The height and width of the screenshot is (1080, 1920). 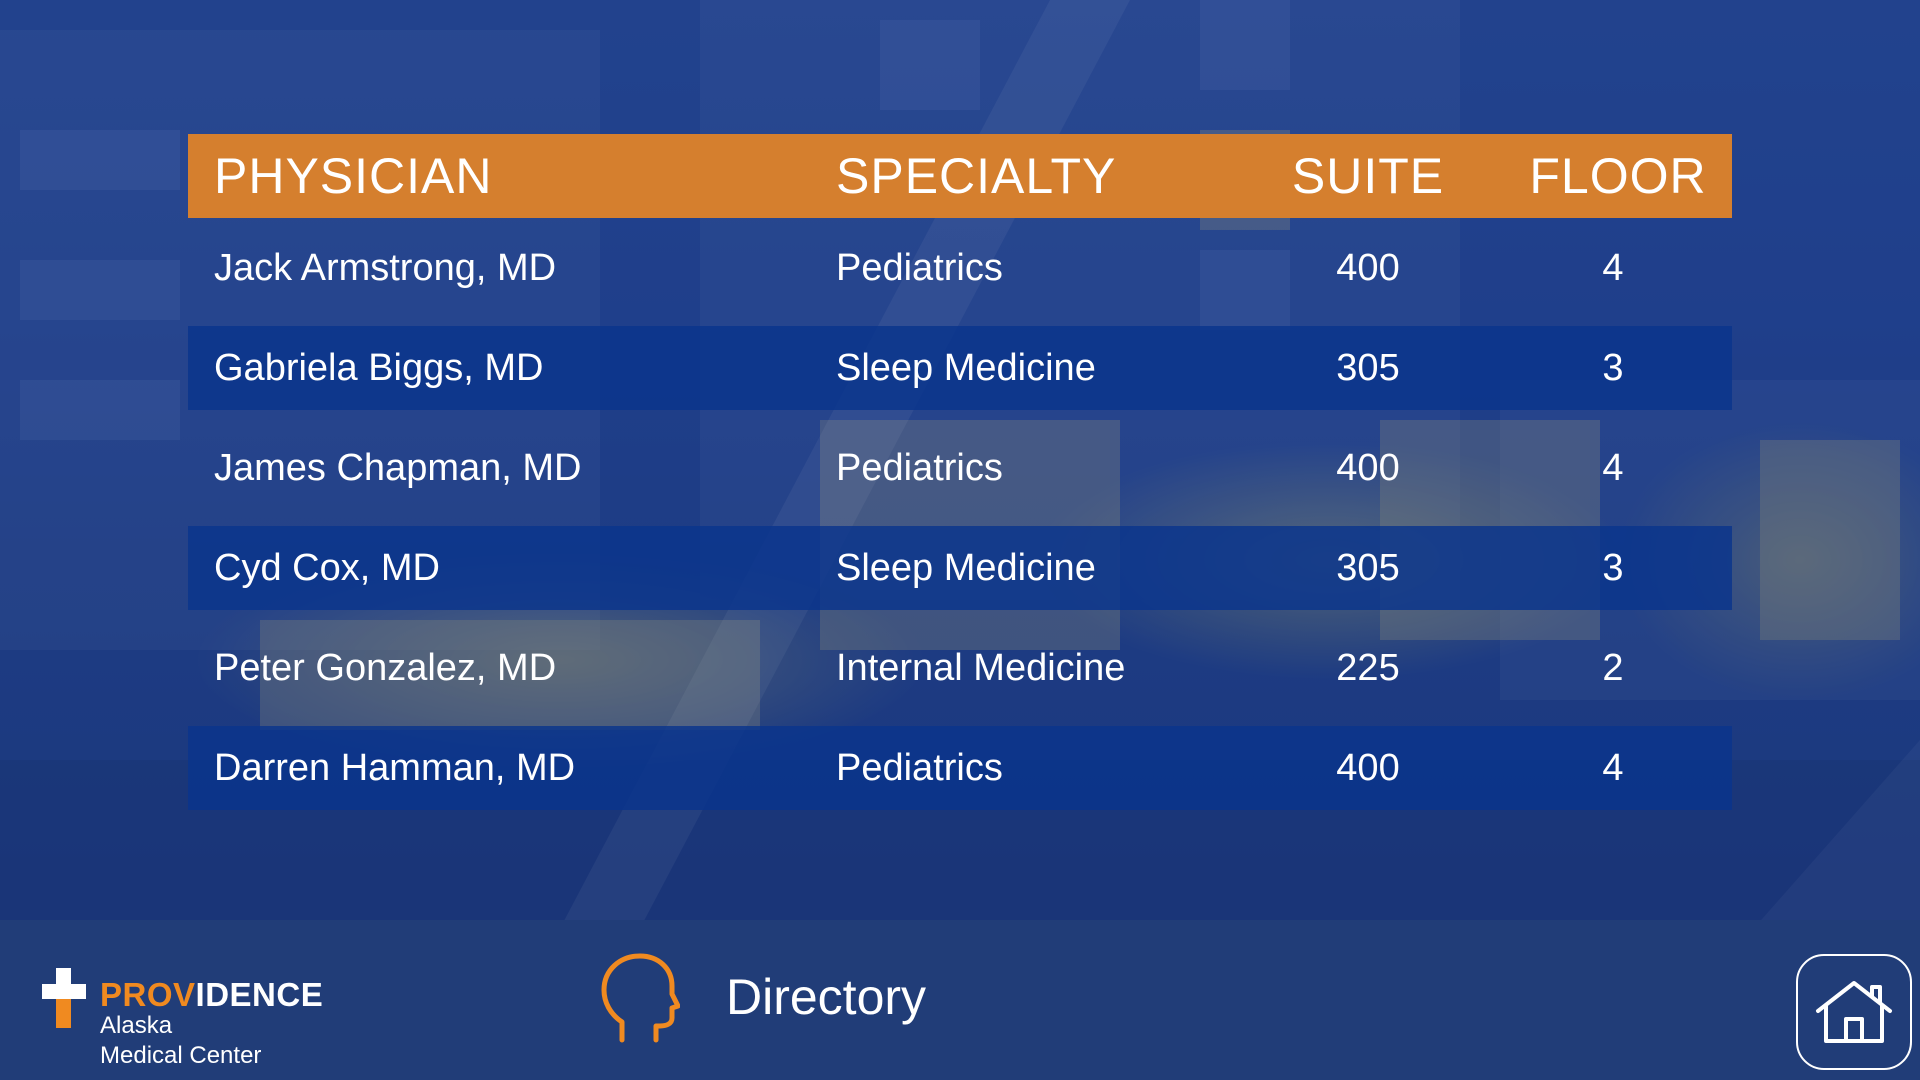 What do you see at coordinates (327, 567) in the screenshot?
I see `physician-name: Cyd Cox, MD` at bounding box center [327, 567].